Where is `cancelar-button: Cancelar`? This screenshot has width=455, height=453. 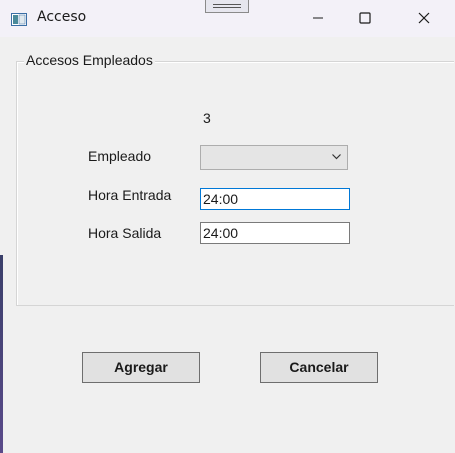
cancelar-button: Cancelar is located at coordinates (319, 367).